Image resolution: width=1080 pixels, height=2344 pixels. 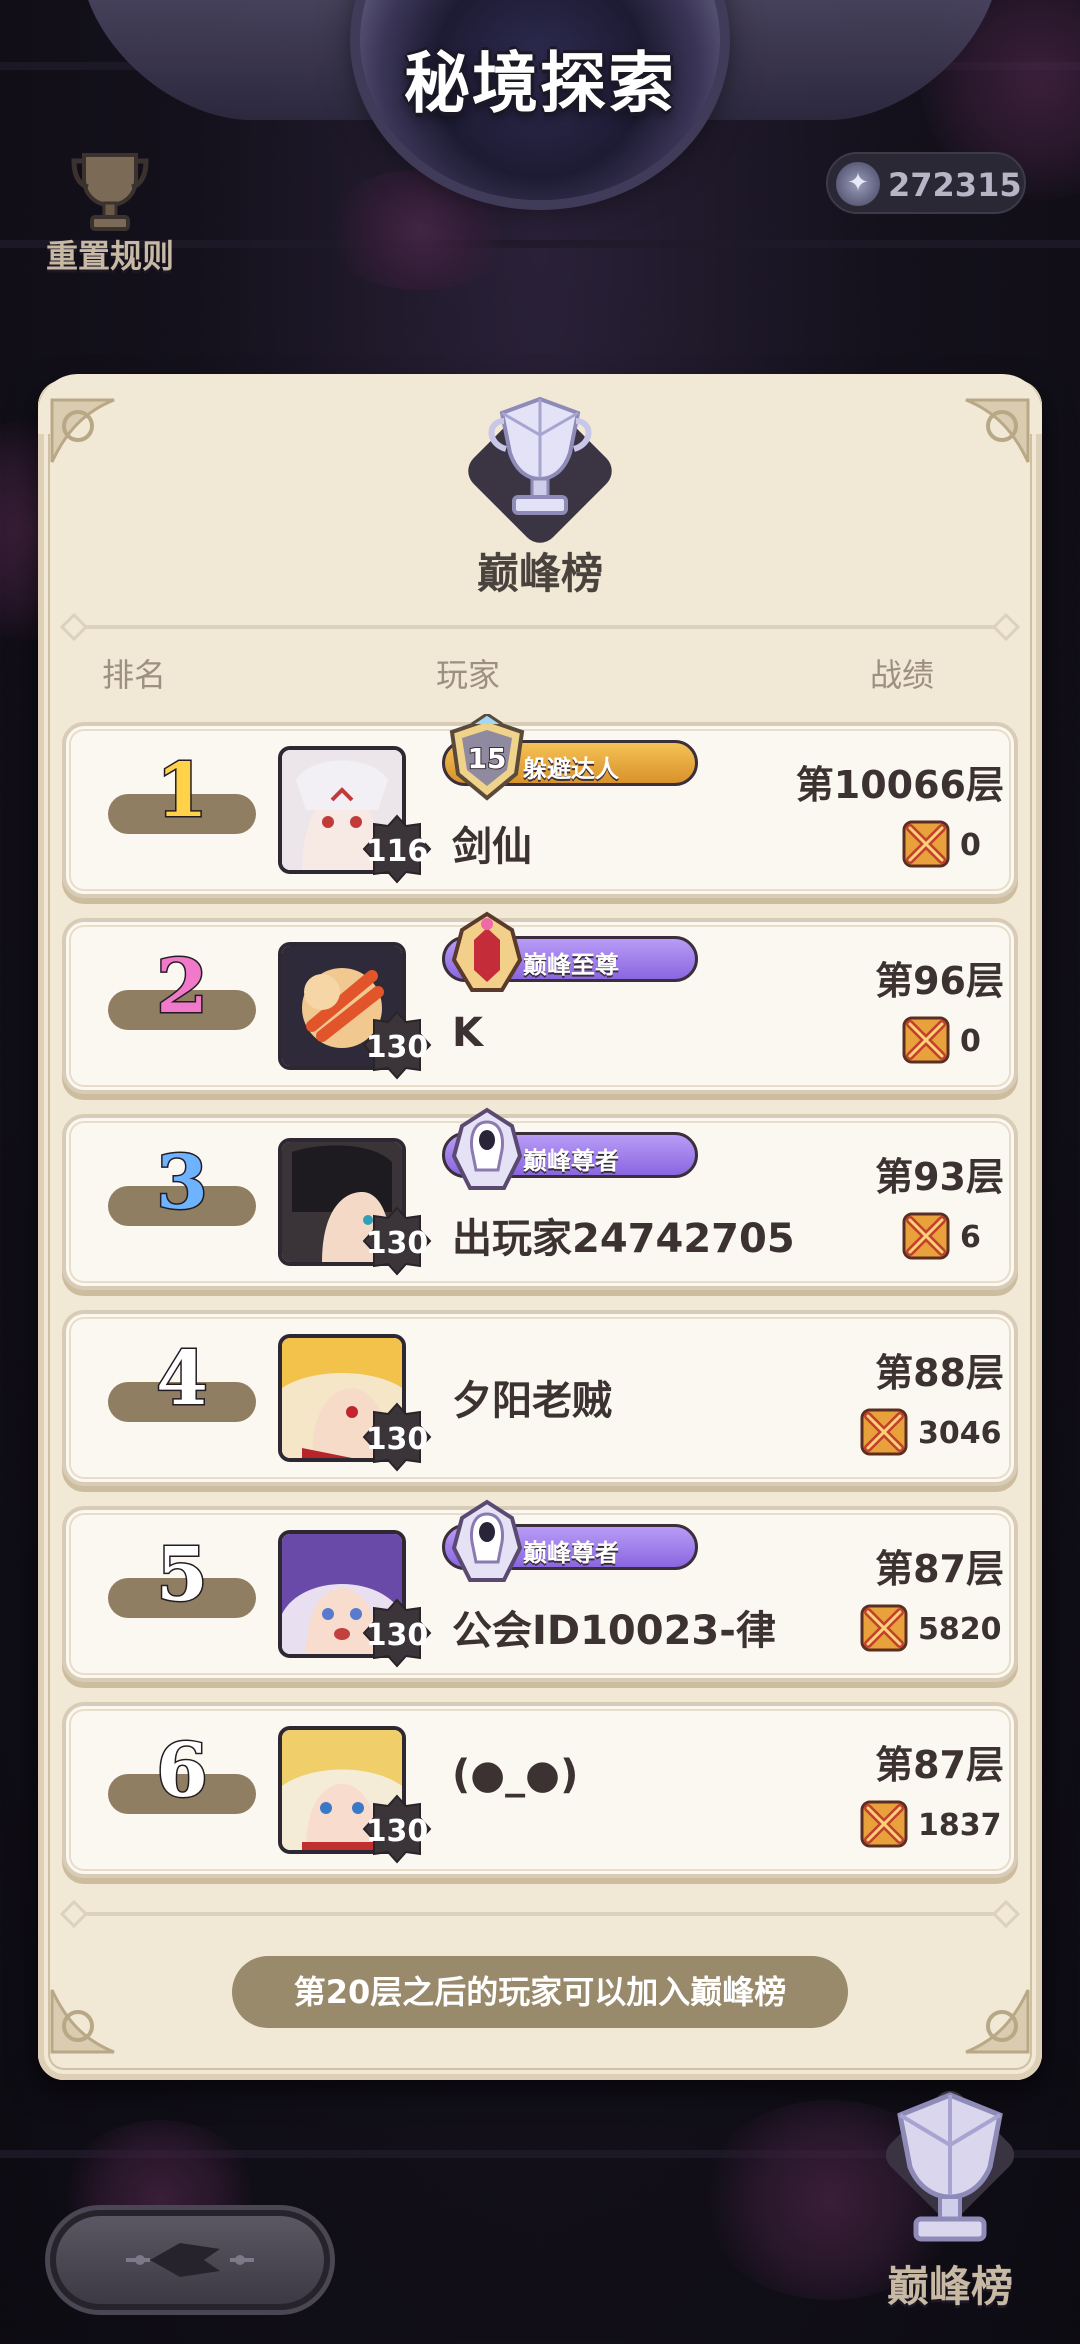 What do you see at coordinates (970, 1237) in the screenshot?
I see `battle-value: 6` at bounding box center [970, 1237].